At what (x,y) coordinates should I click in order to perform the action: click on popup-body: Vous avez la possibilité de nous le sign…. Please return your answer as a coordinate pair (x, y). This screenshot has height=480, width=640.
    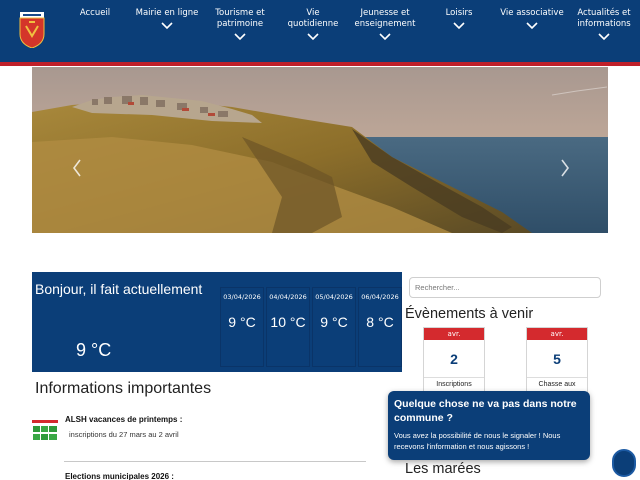
    Looking at the image, I should click on (477, 441).